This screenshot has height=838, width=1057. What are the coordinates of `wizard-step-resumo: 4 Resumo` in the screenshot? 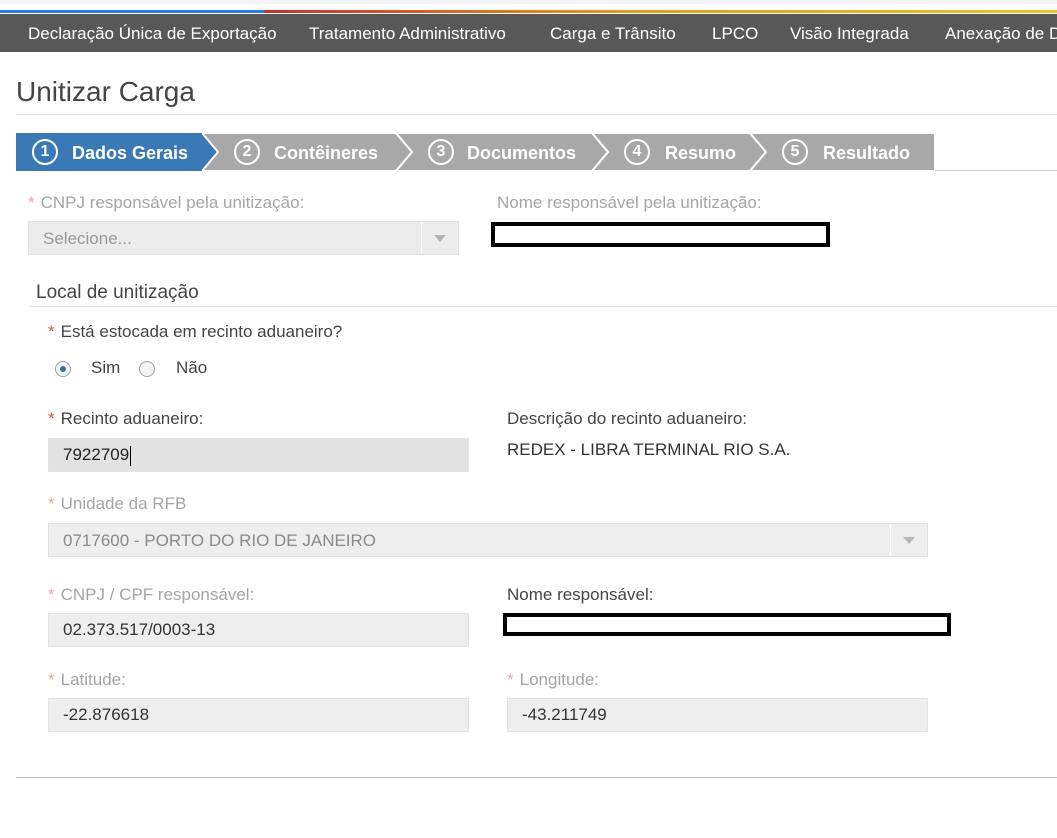 It's located at (679, 152).